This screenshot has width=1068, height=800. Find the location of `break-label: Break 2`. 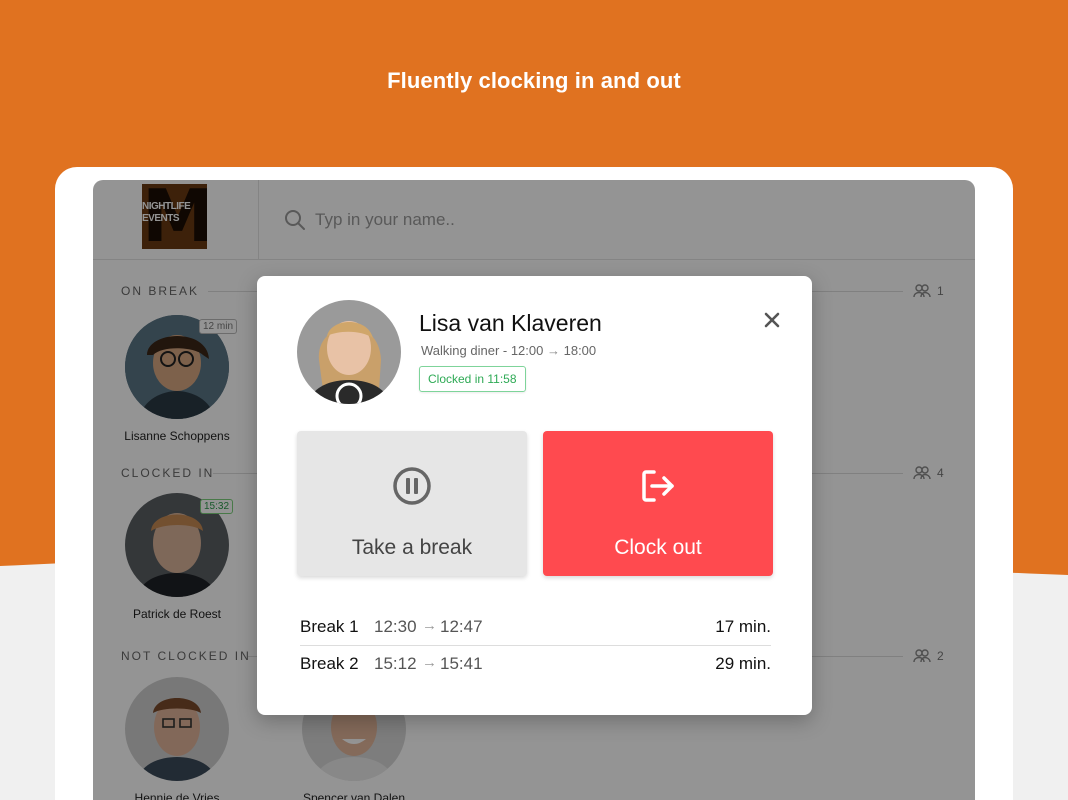

break-label: Break 2 is located at coordinates (329, 663).